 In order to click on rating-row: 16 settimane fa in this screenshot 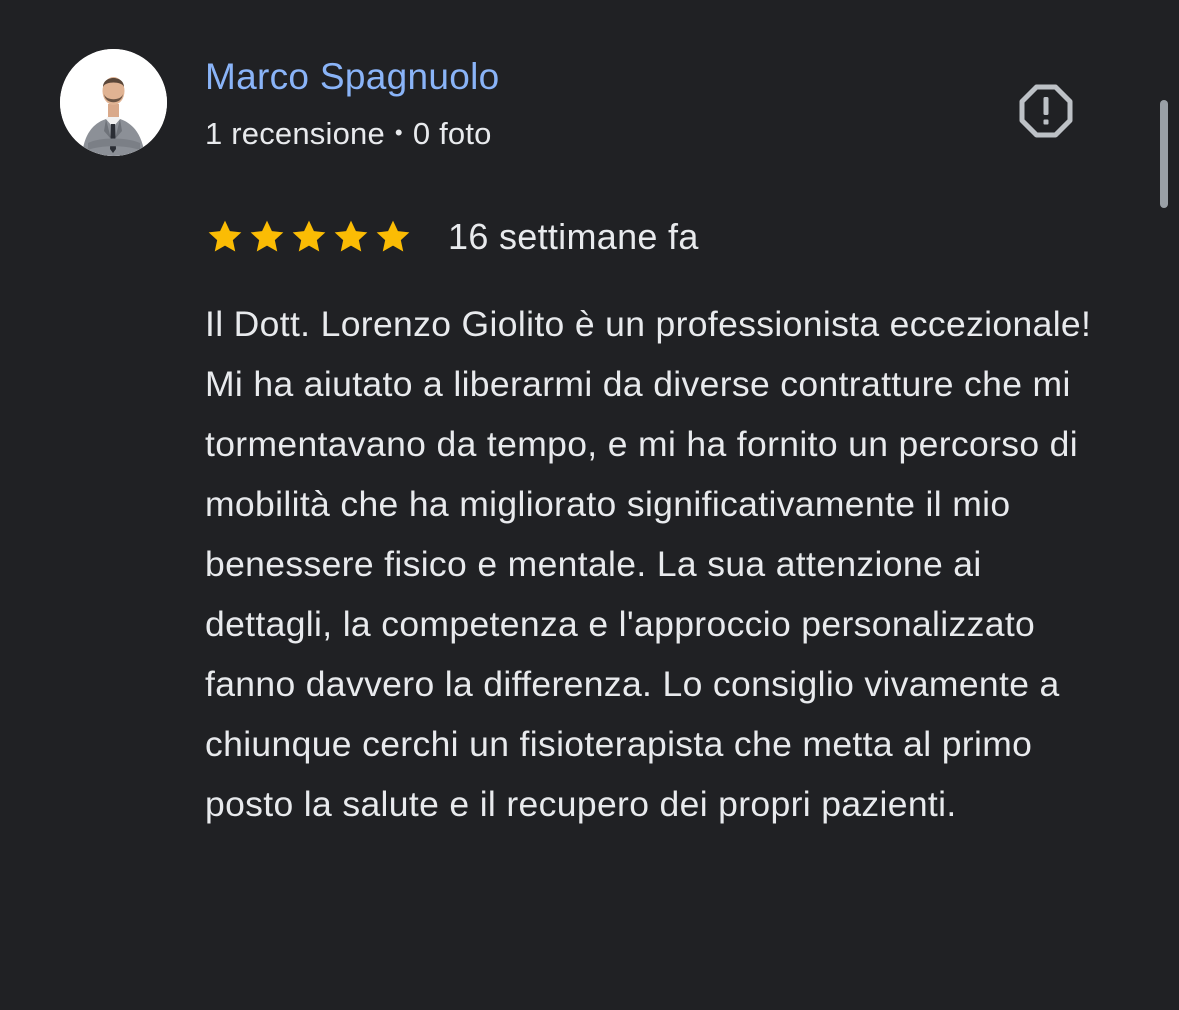, I will do `click(452, 237)`.